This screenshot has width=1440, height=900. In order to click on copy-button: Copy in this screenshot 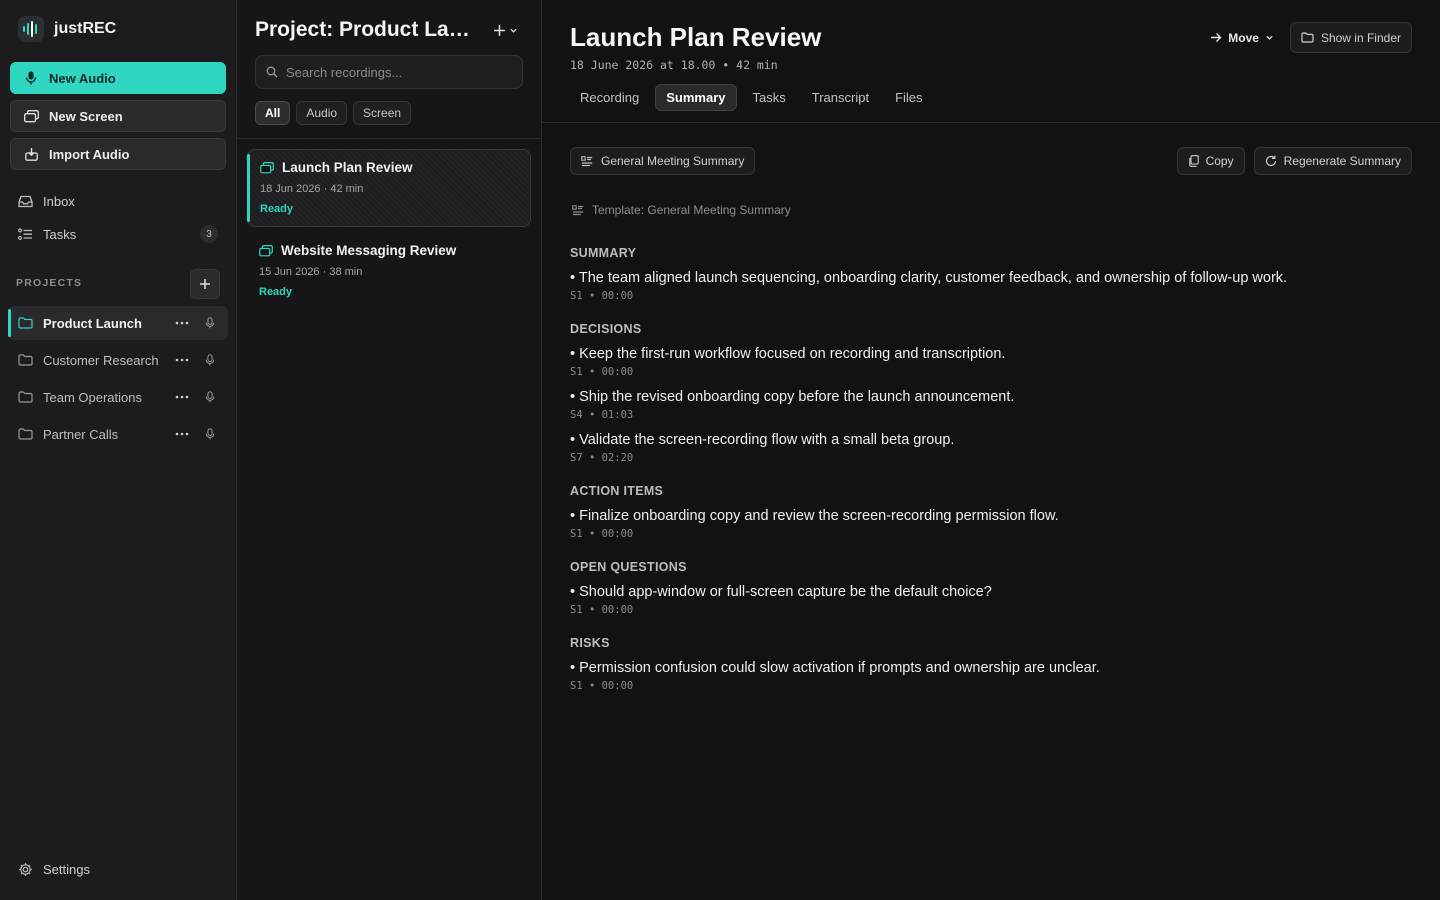, I will do `click(1210, 161)`.